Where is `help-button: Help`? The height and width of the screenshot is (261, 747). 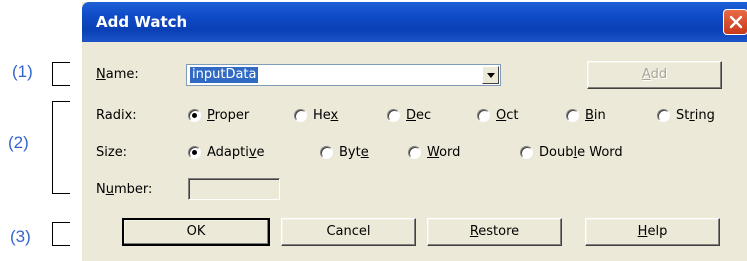 help-button: Help is located at coordinates (652, 232).